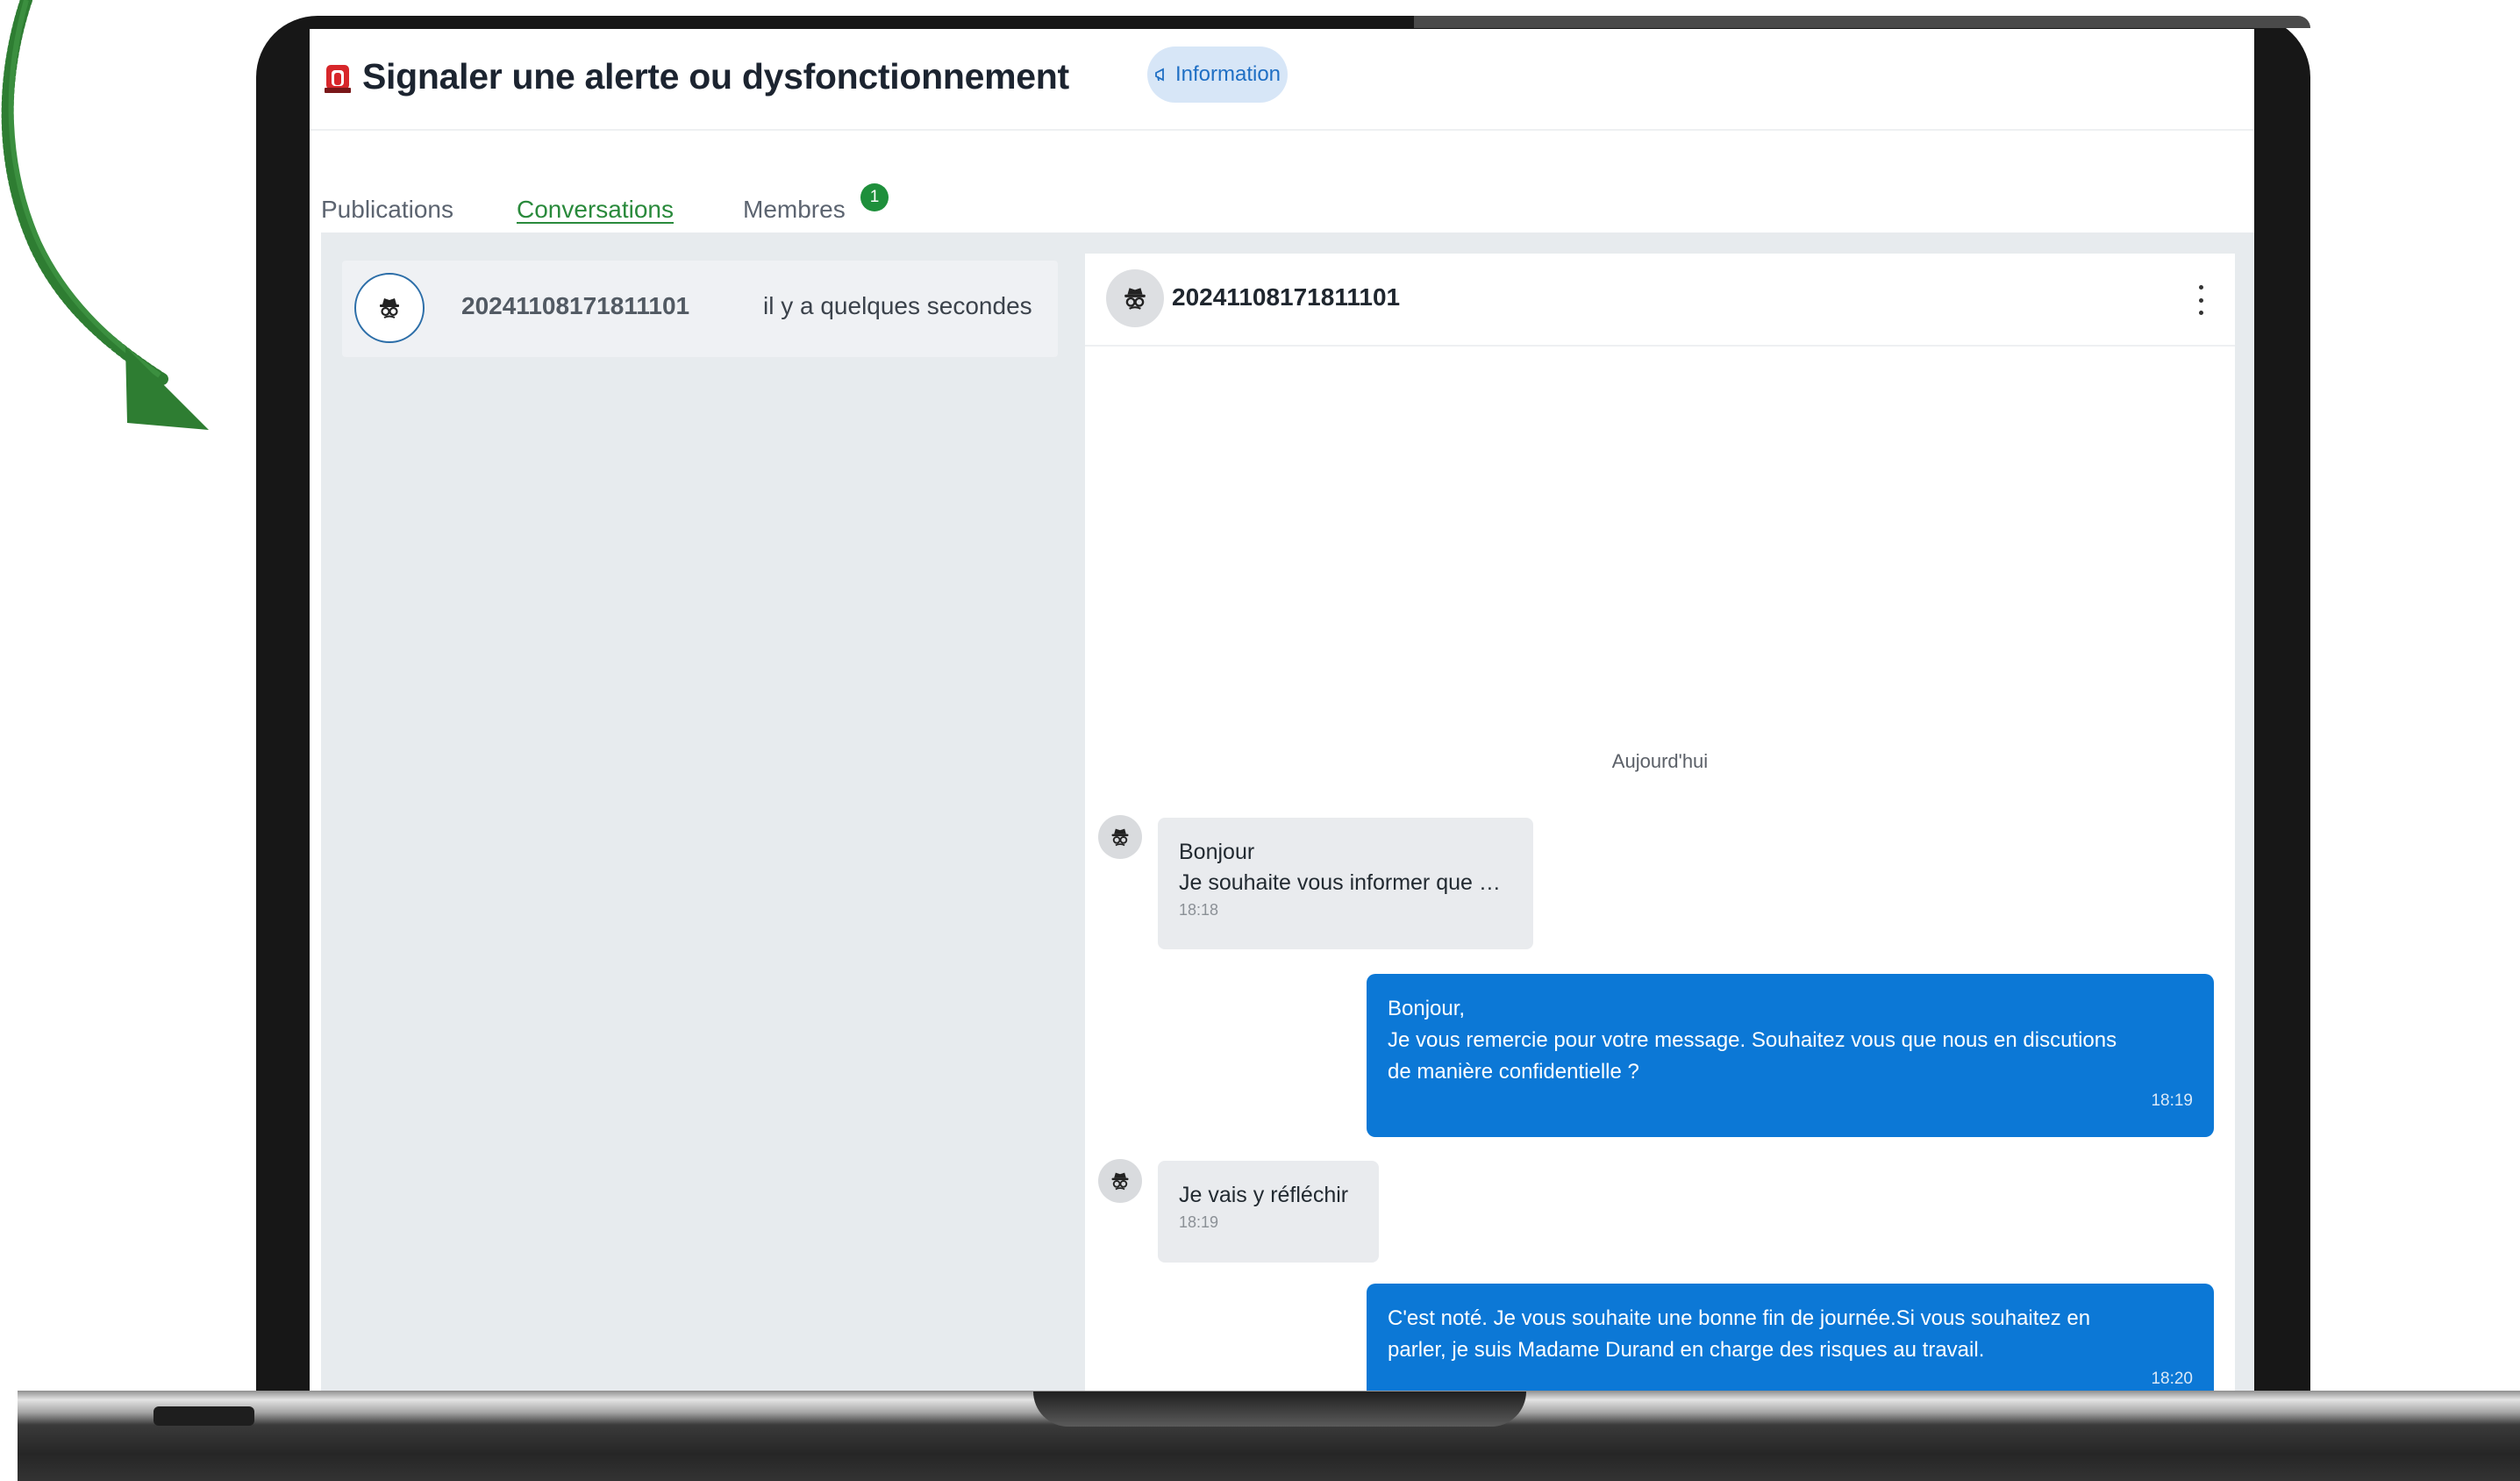  I want to click on message-incoming: Je vais y réfléchir 18:19, so click(1268, 1212).